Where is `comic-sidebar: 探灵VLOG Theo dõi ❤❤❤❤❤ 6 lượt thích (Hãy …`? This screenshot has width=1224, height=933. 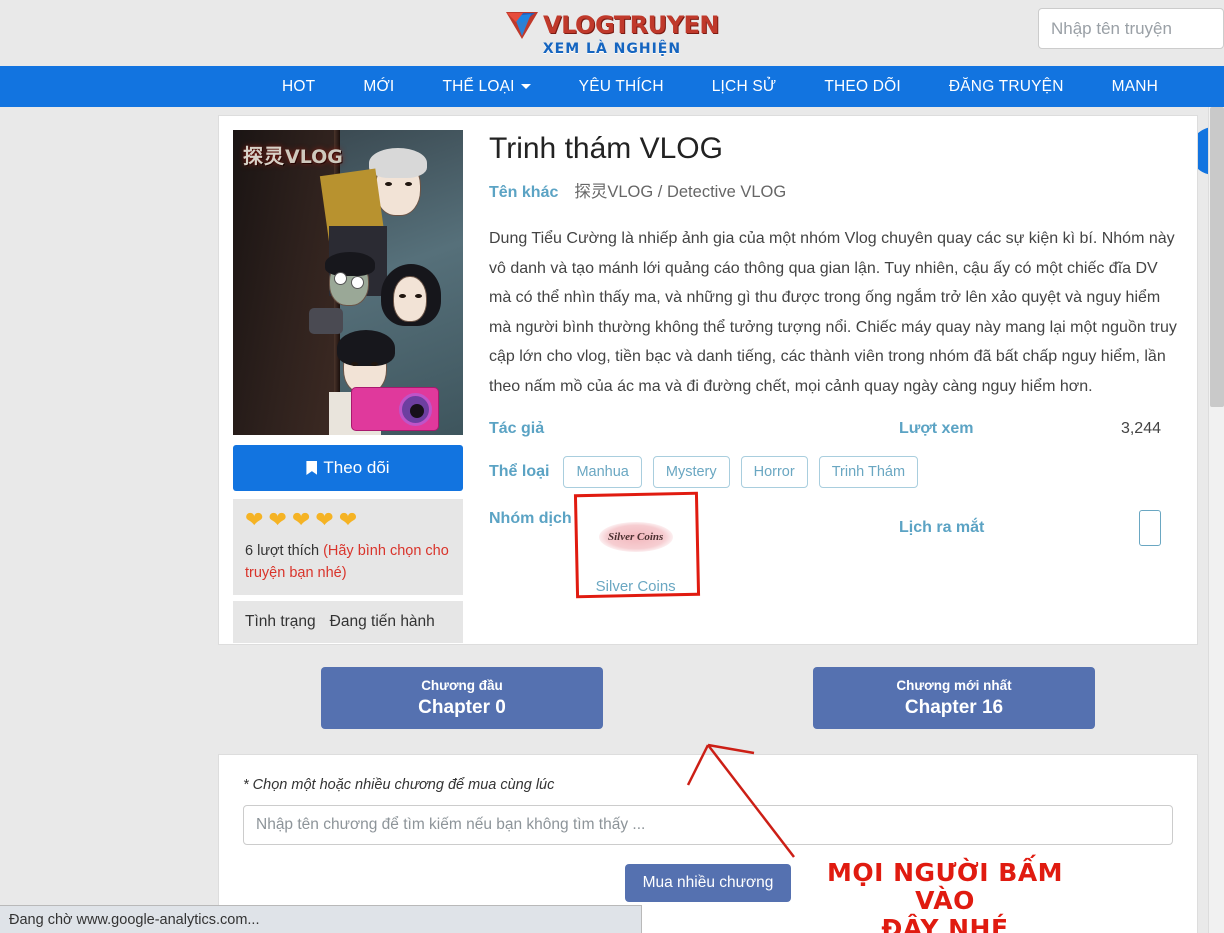 comic-sidebar: 探灵VLOG Theo dõi ❤❤❤❤❤ 6 lượt thích (Hãy … is located at coordinates (348, 386).